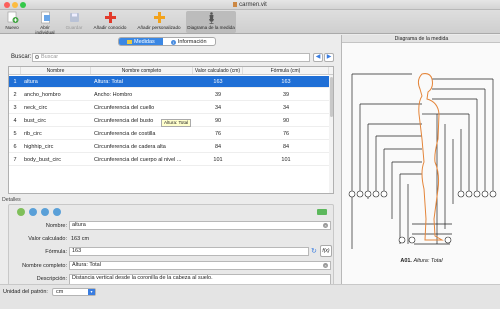  I want to click on save-icon, so click(74, 17).